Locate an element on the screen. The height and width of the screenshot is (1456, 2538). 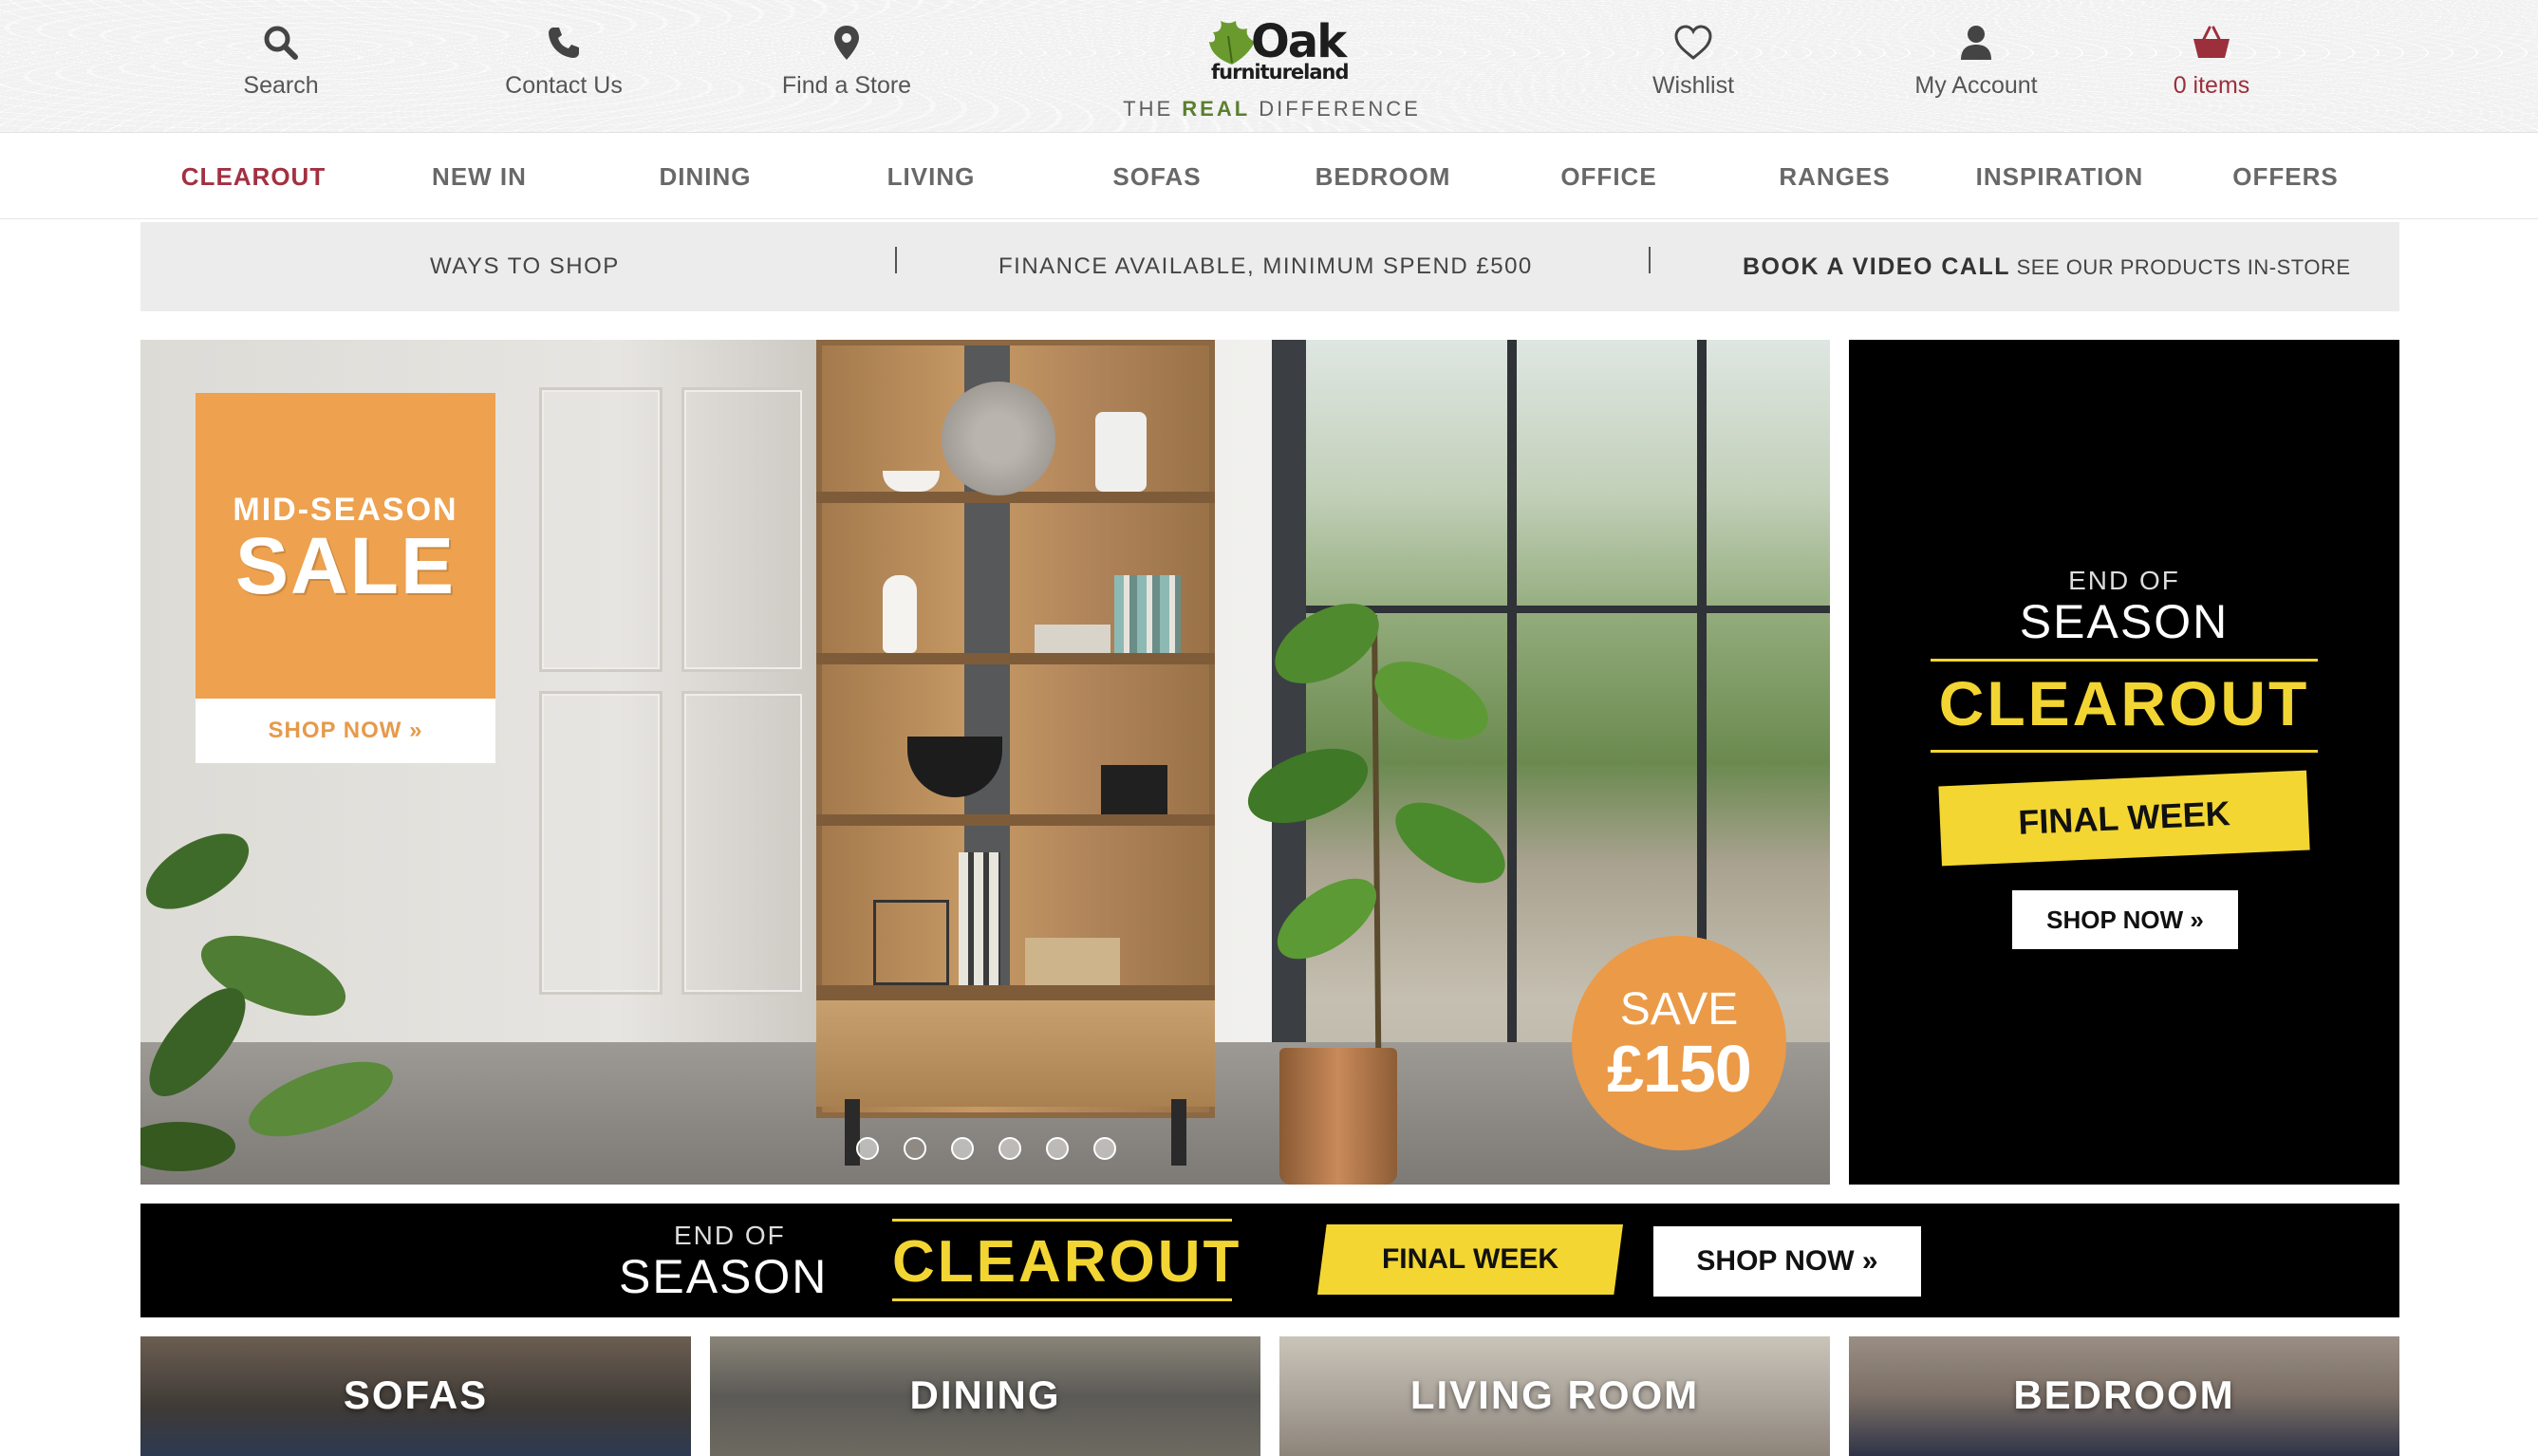
basket-count: 0 items is located at coordinates (2211, 85).